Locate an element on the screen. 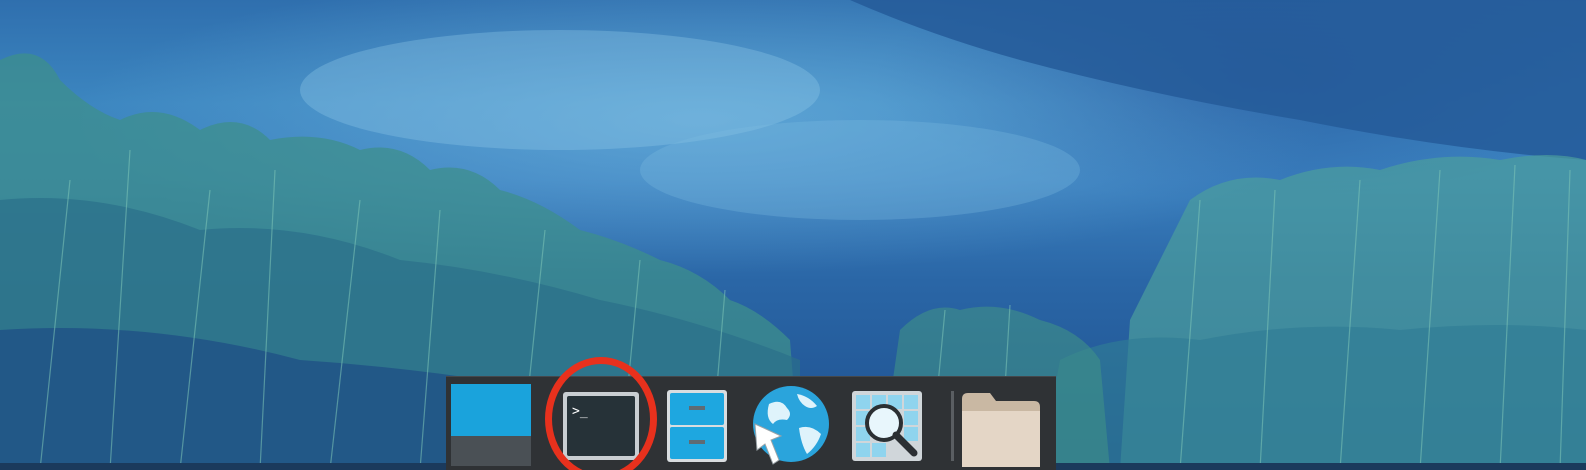 This screenshot has width=1586, height=470. dock-item-web-browser is located at coordinates (789, 426).